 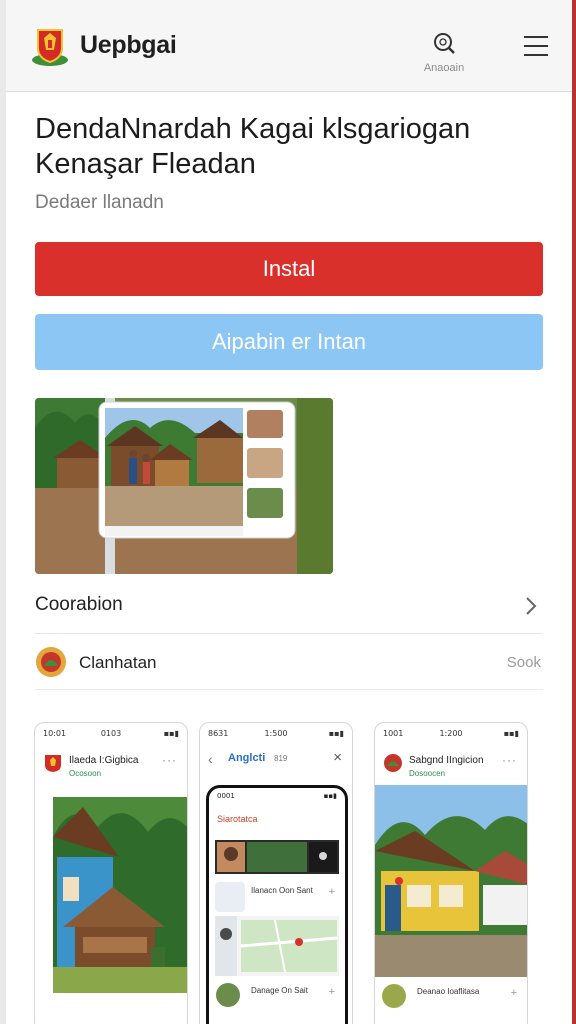 I want to click on inner-status-bar: 0001 ▪▪▮, so click(x=277, y=796).